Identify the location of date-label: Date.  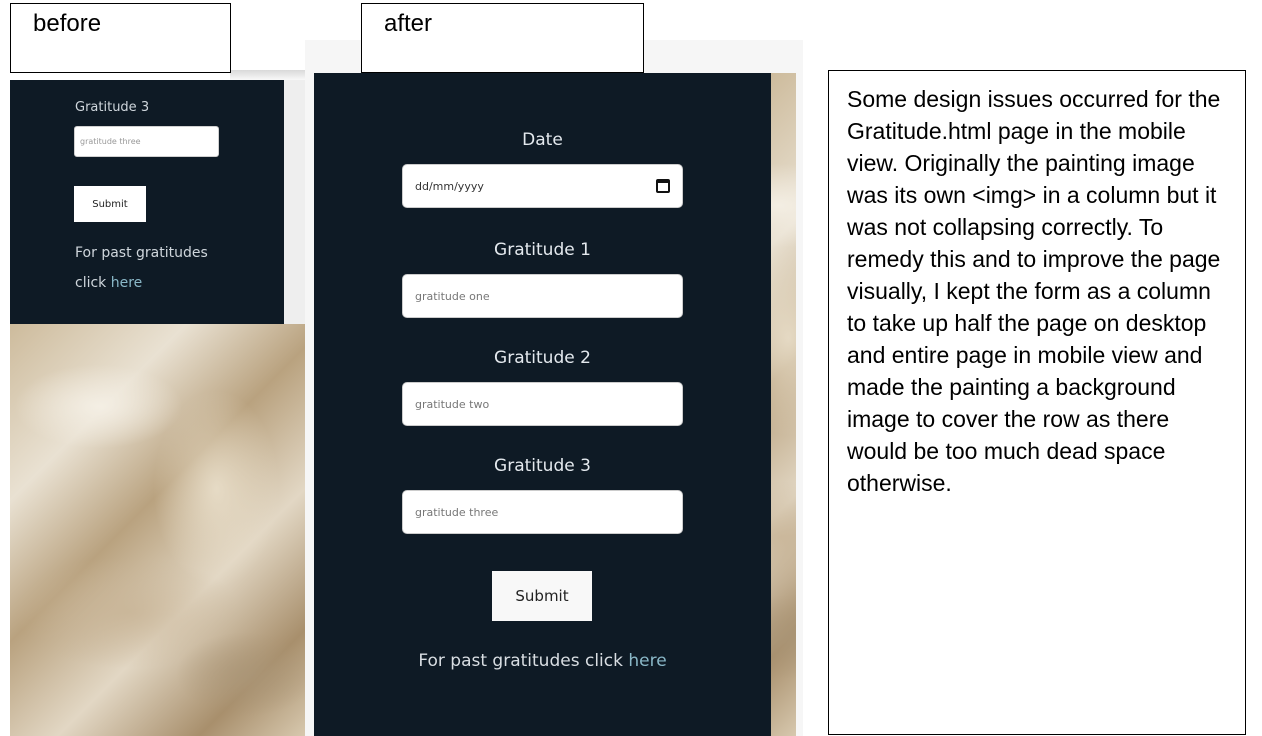
(542, 140).